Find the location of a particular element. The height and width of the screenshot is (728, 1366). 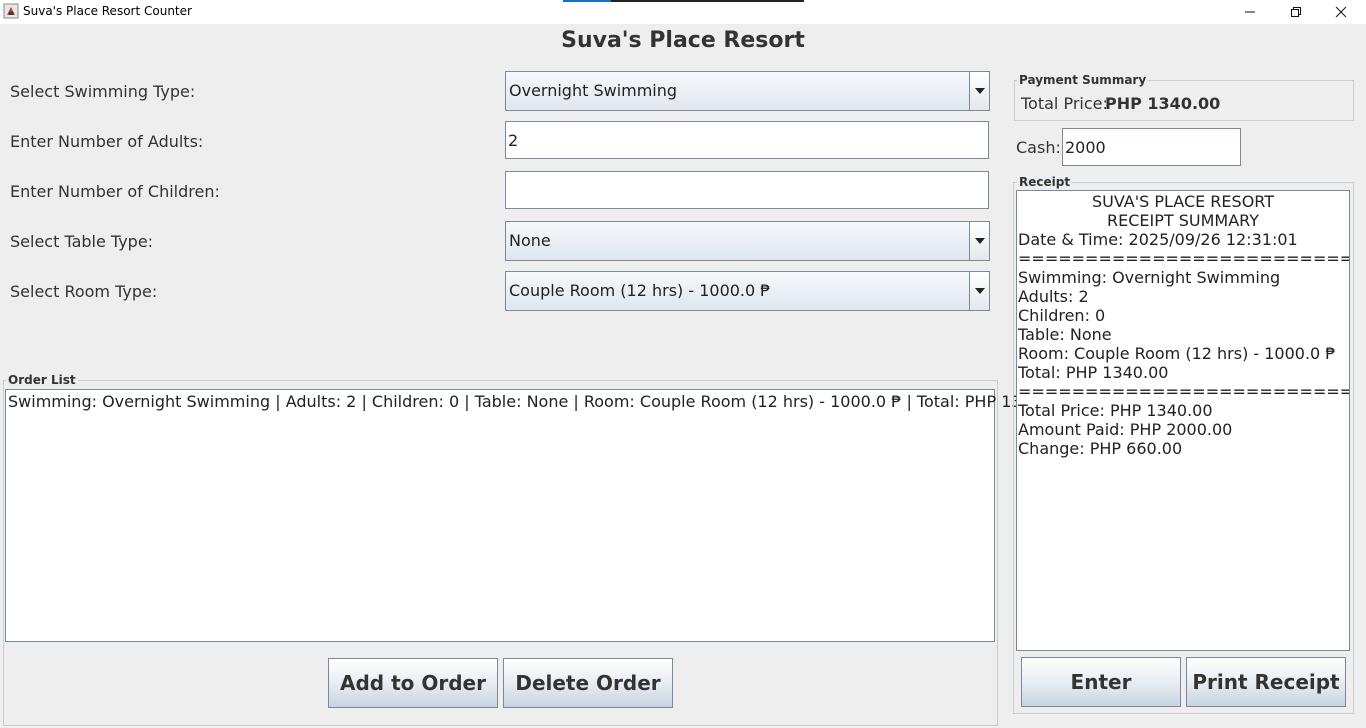

minimize-icon is located at coordinates (1250, 12).